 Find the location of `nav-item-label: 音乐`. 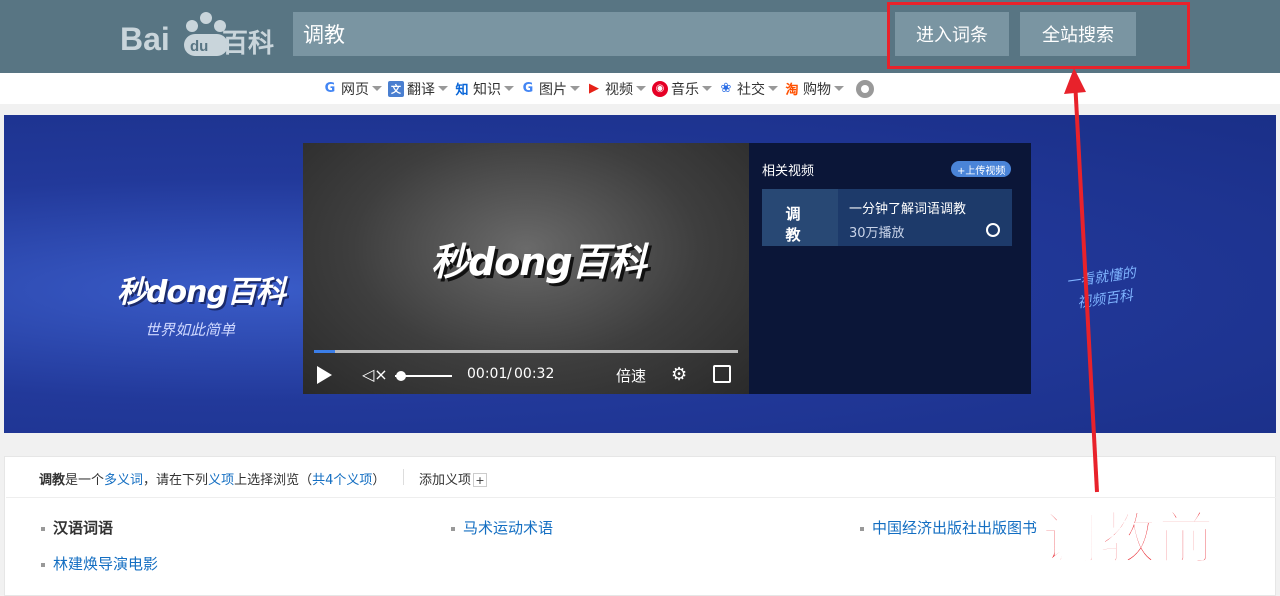

nav-item-label: 音乐 is located at coordinates (685, 89).